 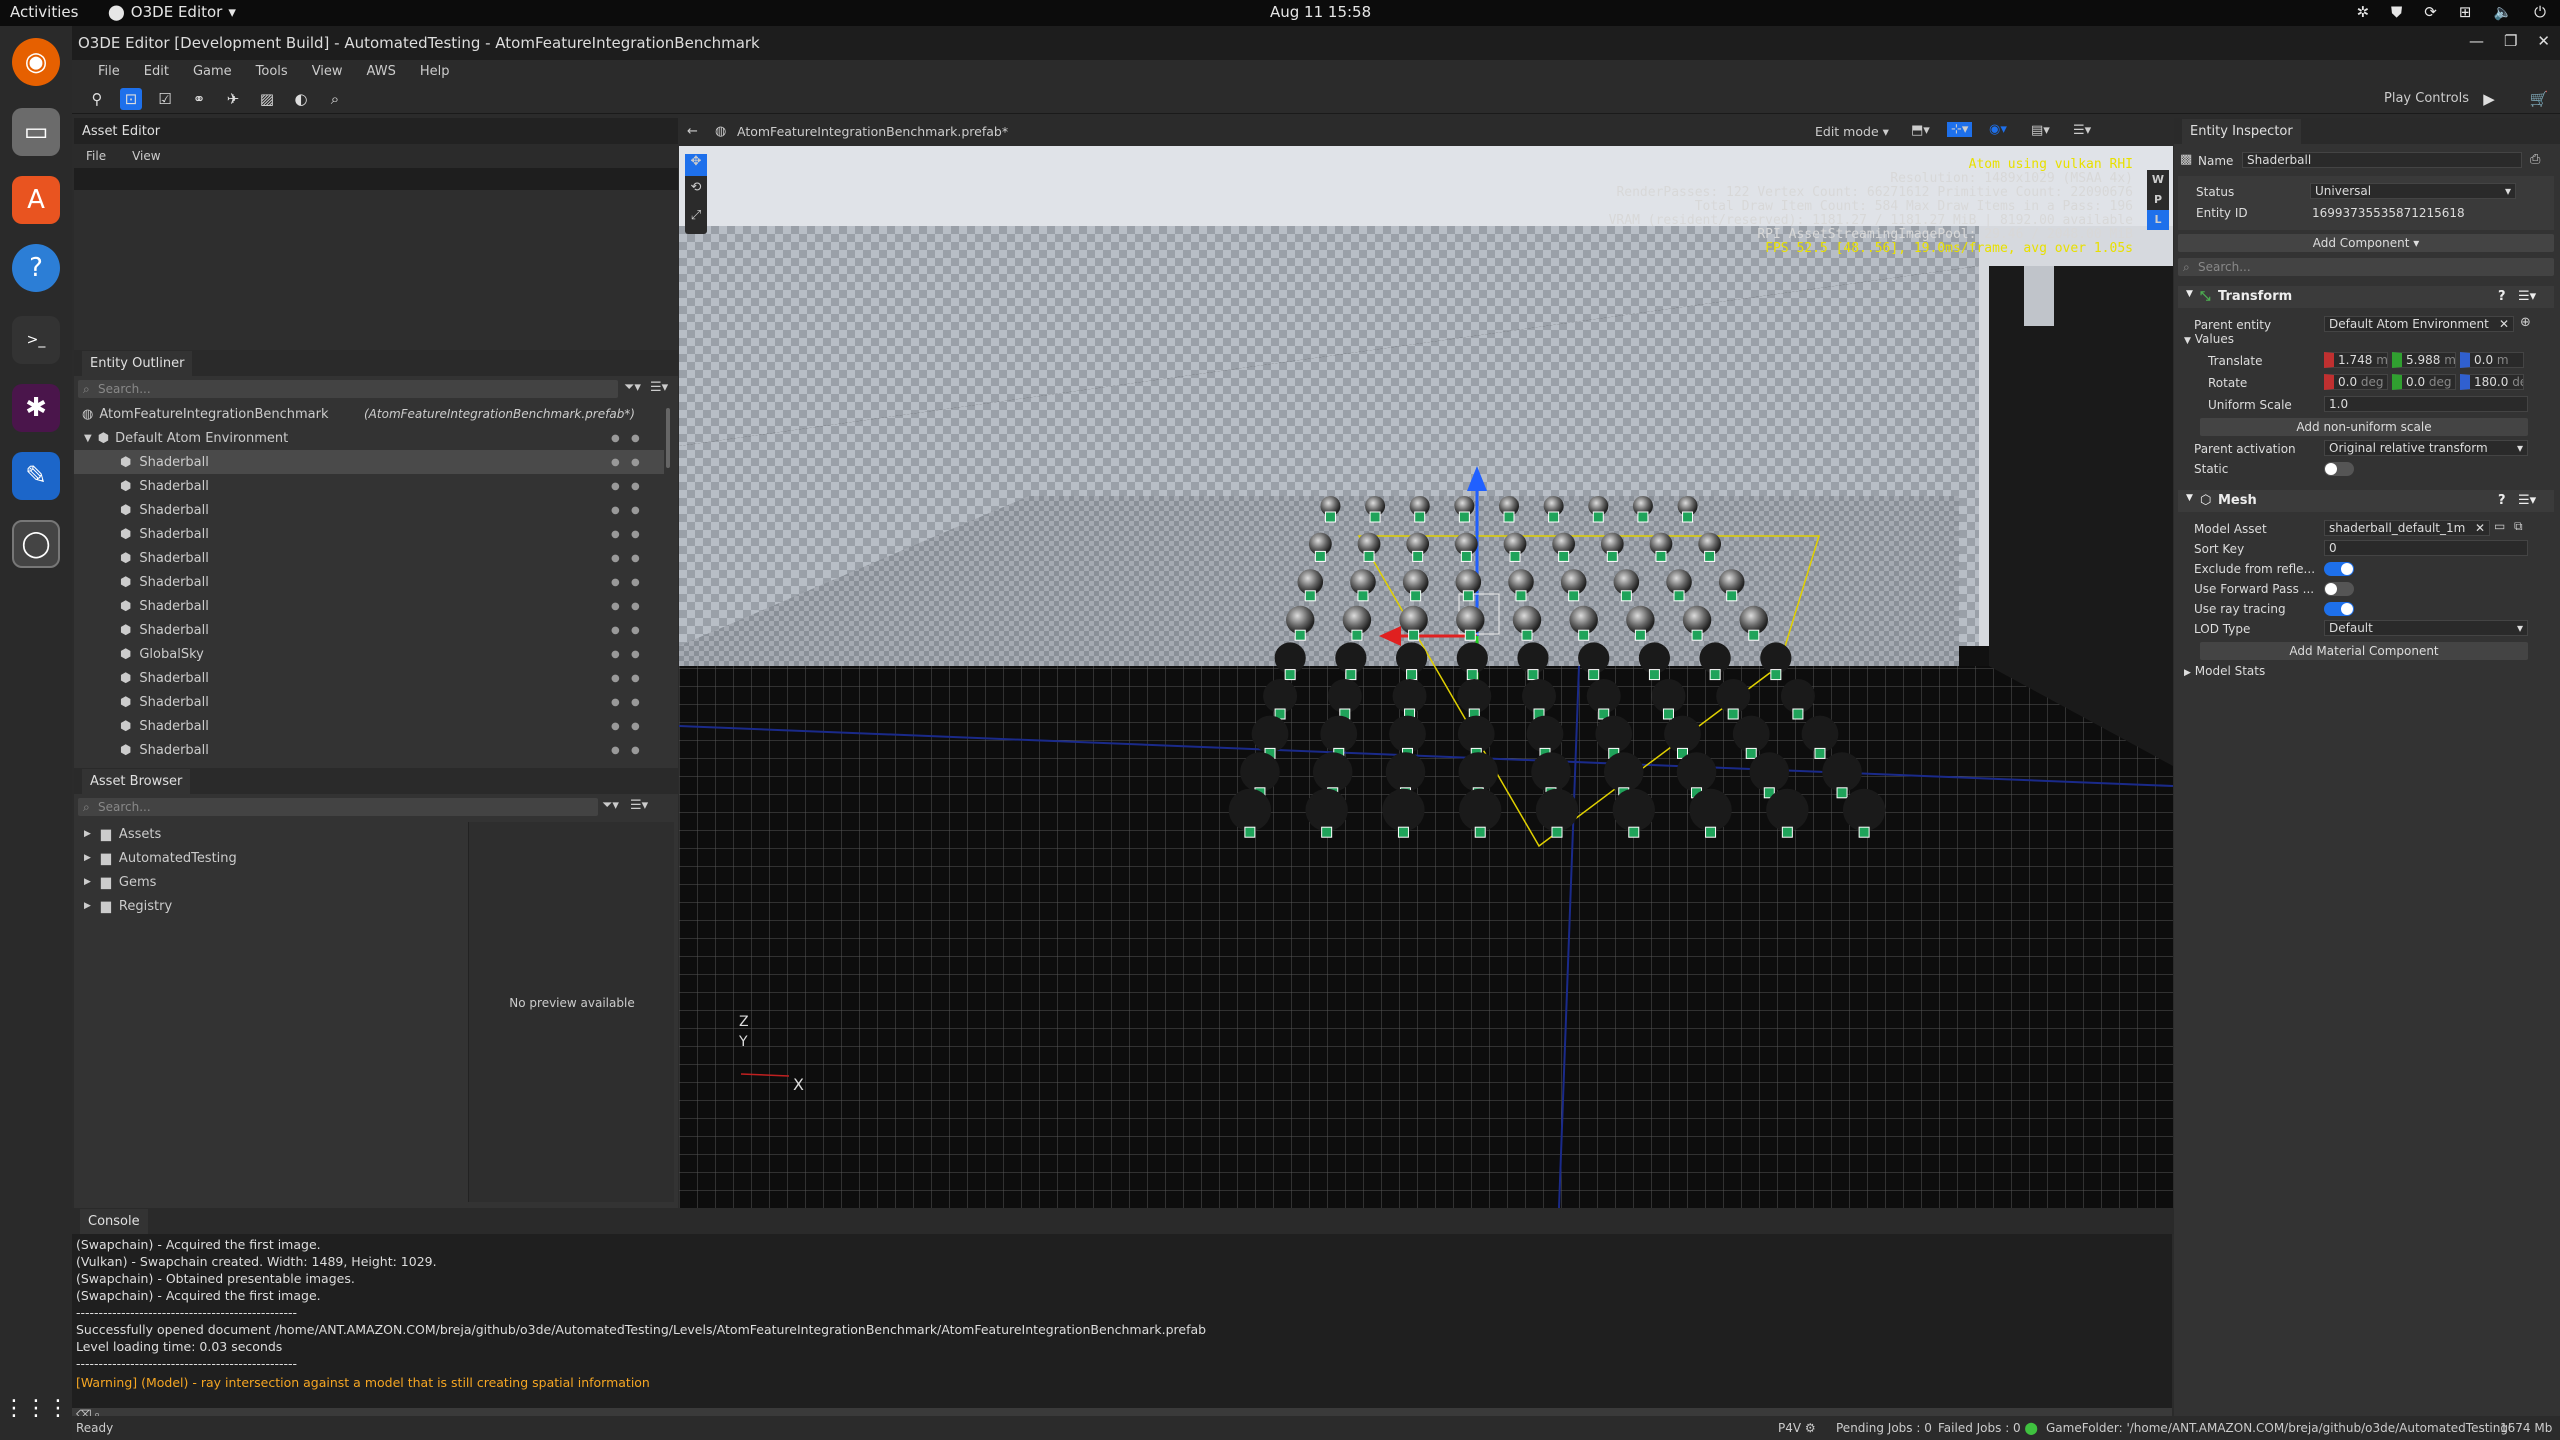 What do you see at coordinates (2339, 469) in the screenshot?
I see `static-toggle` at bounding box center [2339, 469].